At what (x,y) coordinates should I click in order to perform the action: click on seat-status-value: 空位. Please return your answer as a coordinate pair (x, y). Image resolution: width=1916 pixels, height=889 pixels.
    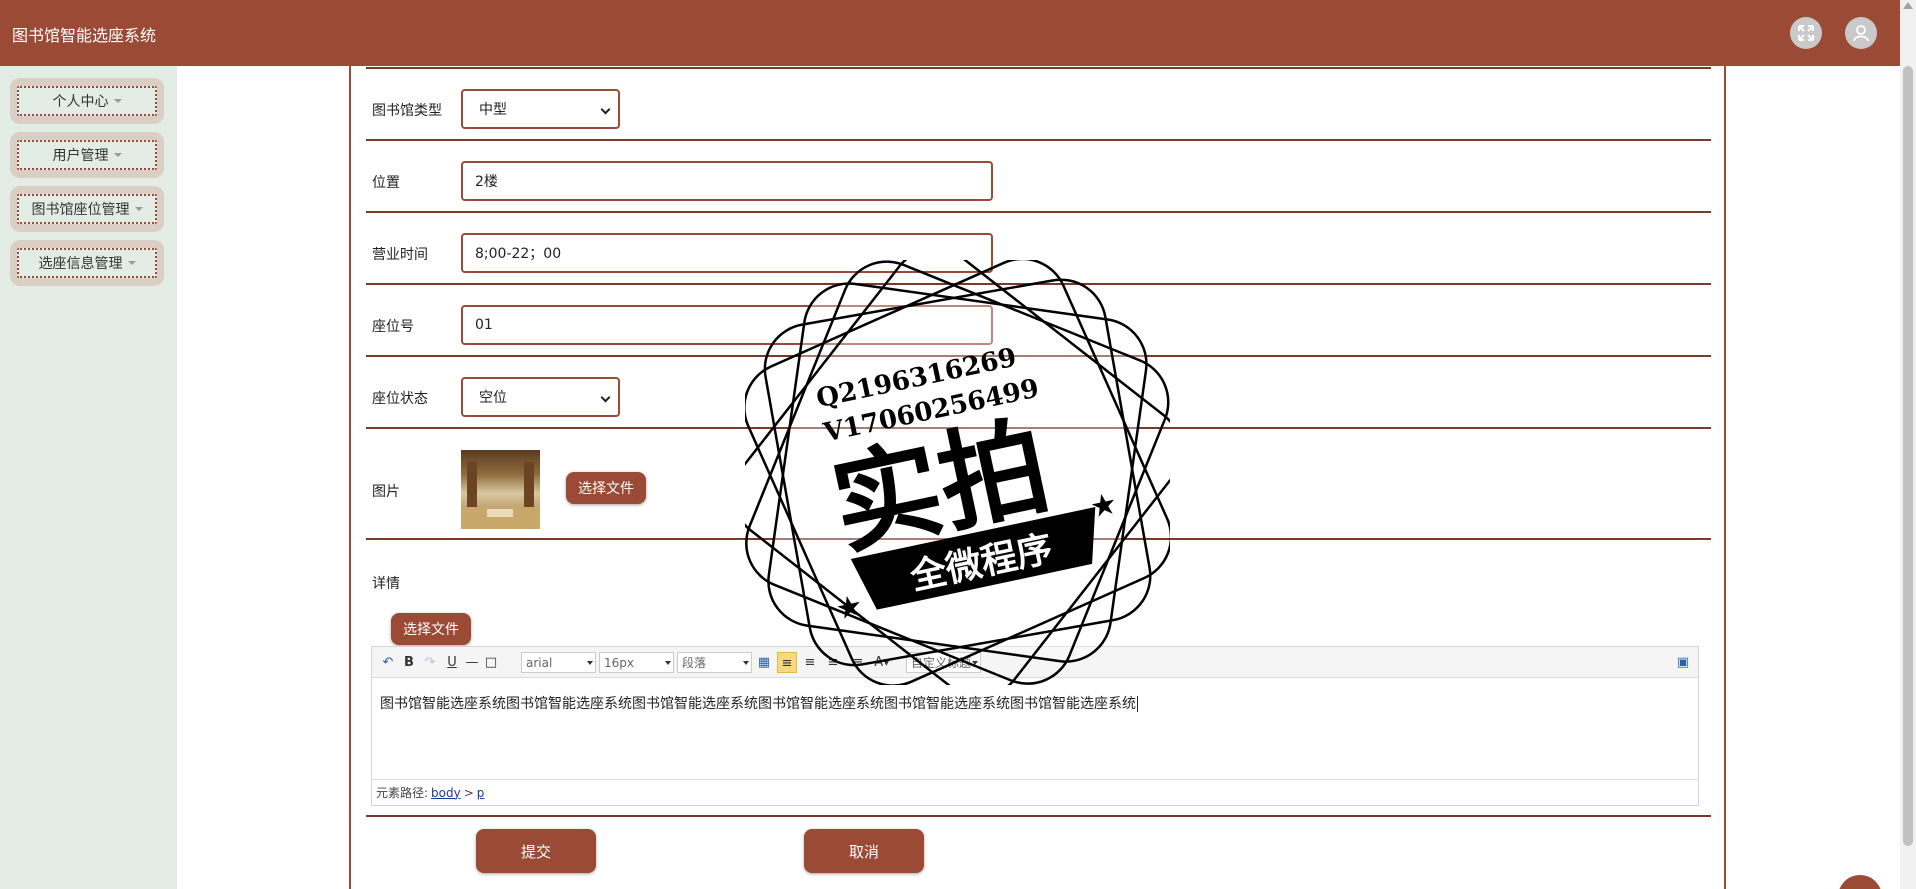
    Looking at the image, I should click on (493, 398).